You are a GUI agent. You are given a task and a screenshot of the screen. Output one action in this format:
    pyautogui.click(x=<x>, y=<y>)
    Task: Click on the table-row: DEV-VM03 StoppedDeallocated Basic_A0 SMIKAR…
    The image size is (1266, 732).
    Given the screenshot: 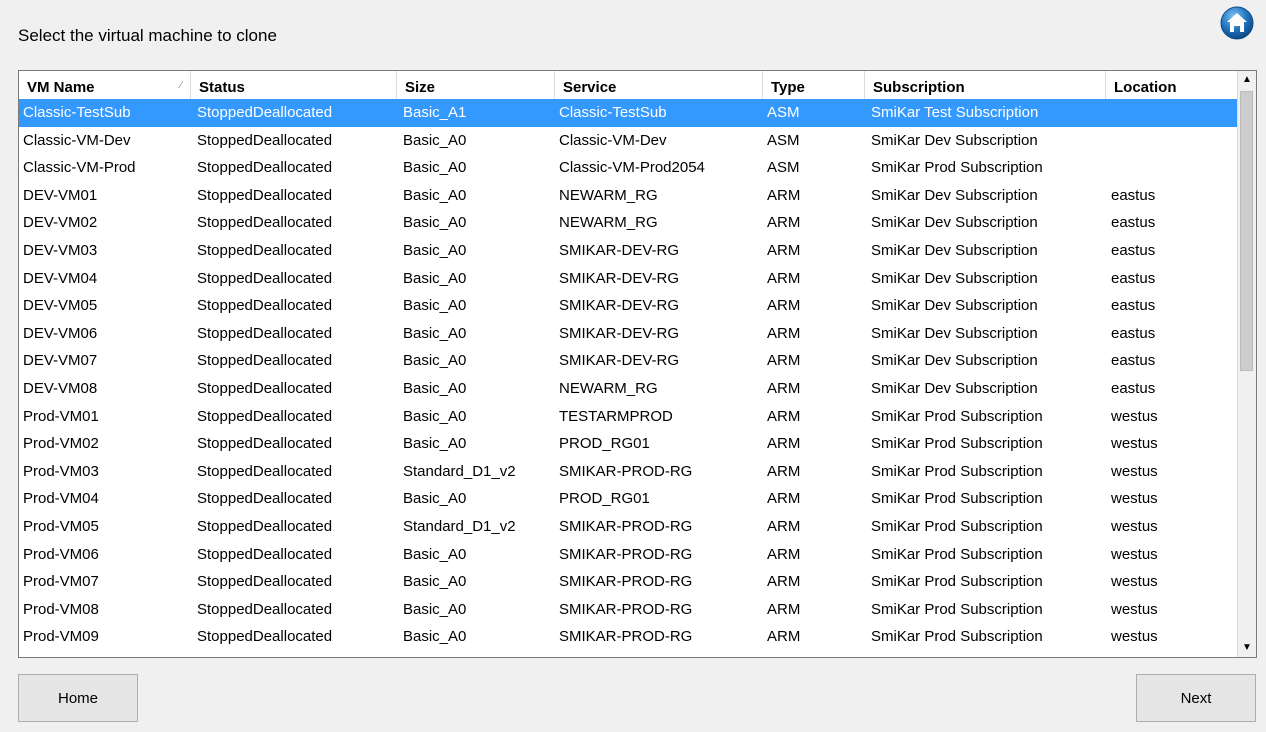 What is the action you would take?
    pyautogui.click(x=628, y=251)
    